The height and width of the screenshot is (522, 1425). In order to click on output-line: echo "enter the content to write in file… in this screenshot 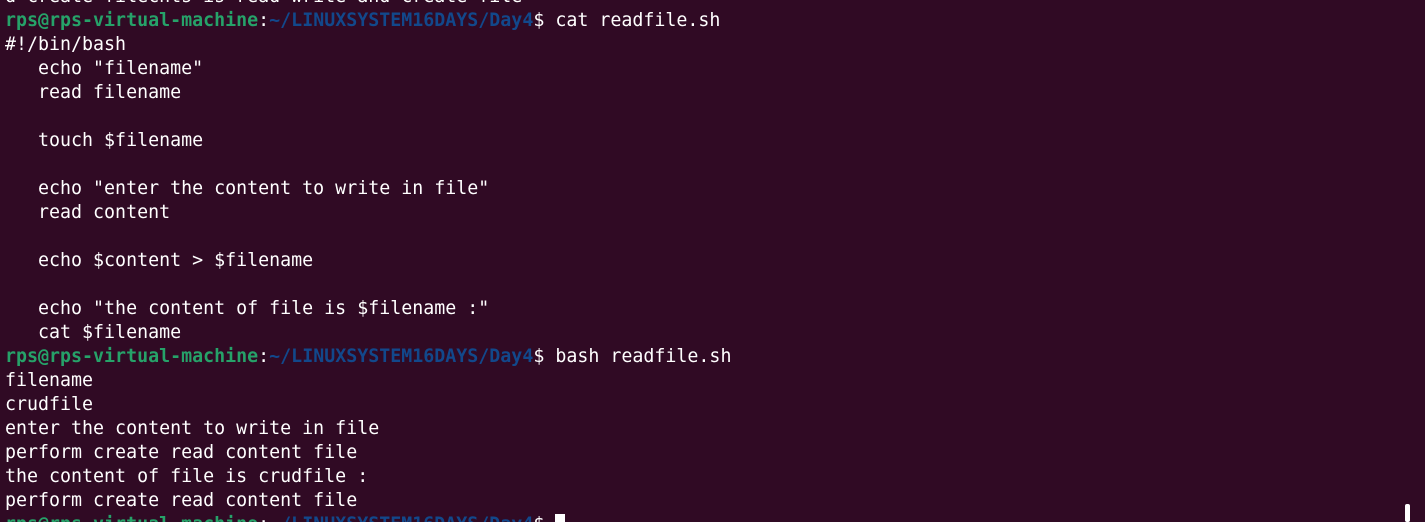, I will do `click(247, 188)`.